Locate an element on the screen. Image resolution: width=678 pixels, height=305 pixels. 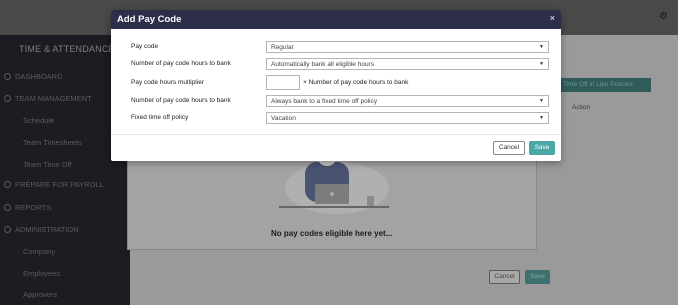
sidebar-item-team-time-off: Team Time Off is located at coordinates (47, 164).